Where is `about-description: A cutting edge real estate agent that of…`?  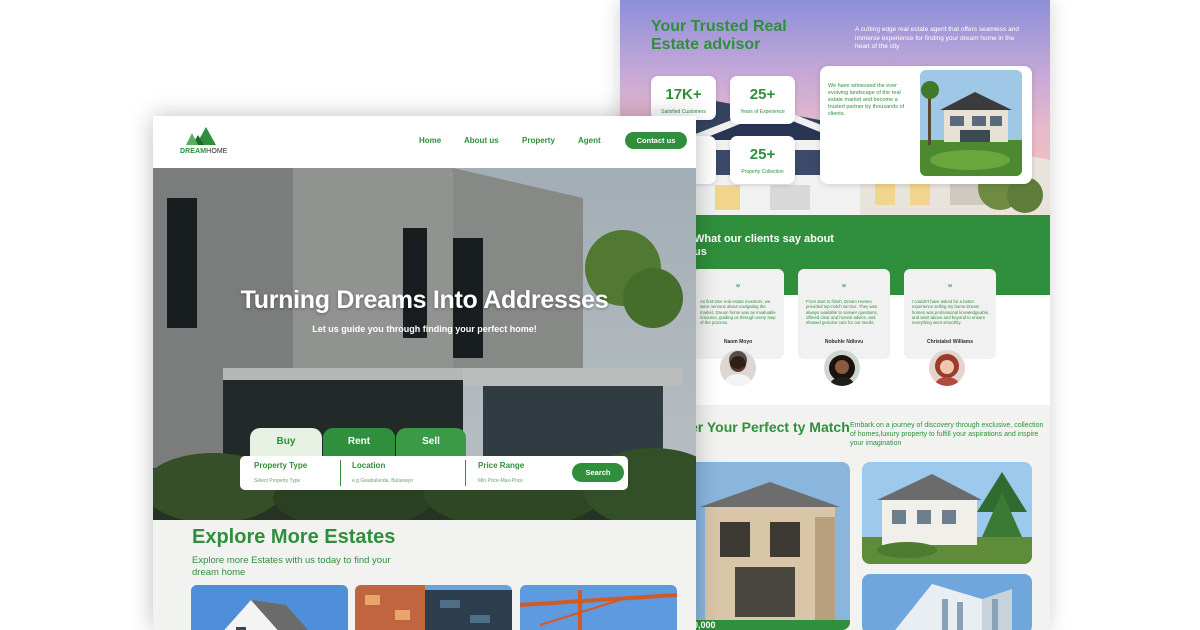
about-description: A cutting edge real estate agent that of… is located at coordinates (937, 38).